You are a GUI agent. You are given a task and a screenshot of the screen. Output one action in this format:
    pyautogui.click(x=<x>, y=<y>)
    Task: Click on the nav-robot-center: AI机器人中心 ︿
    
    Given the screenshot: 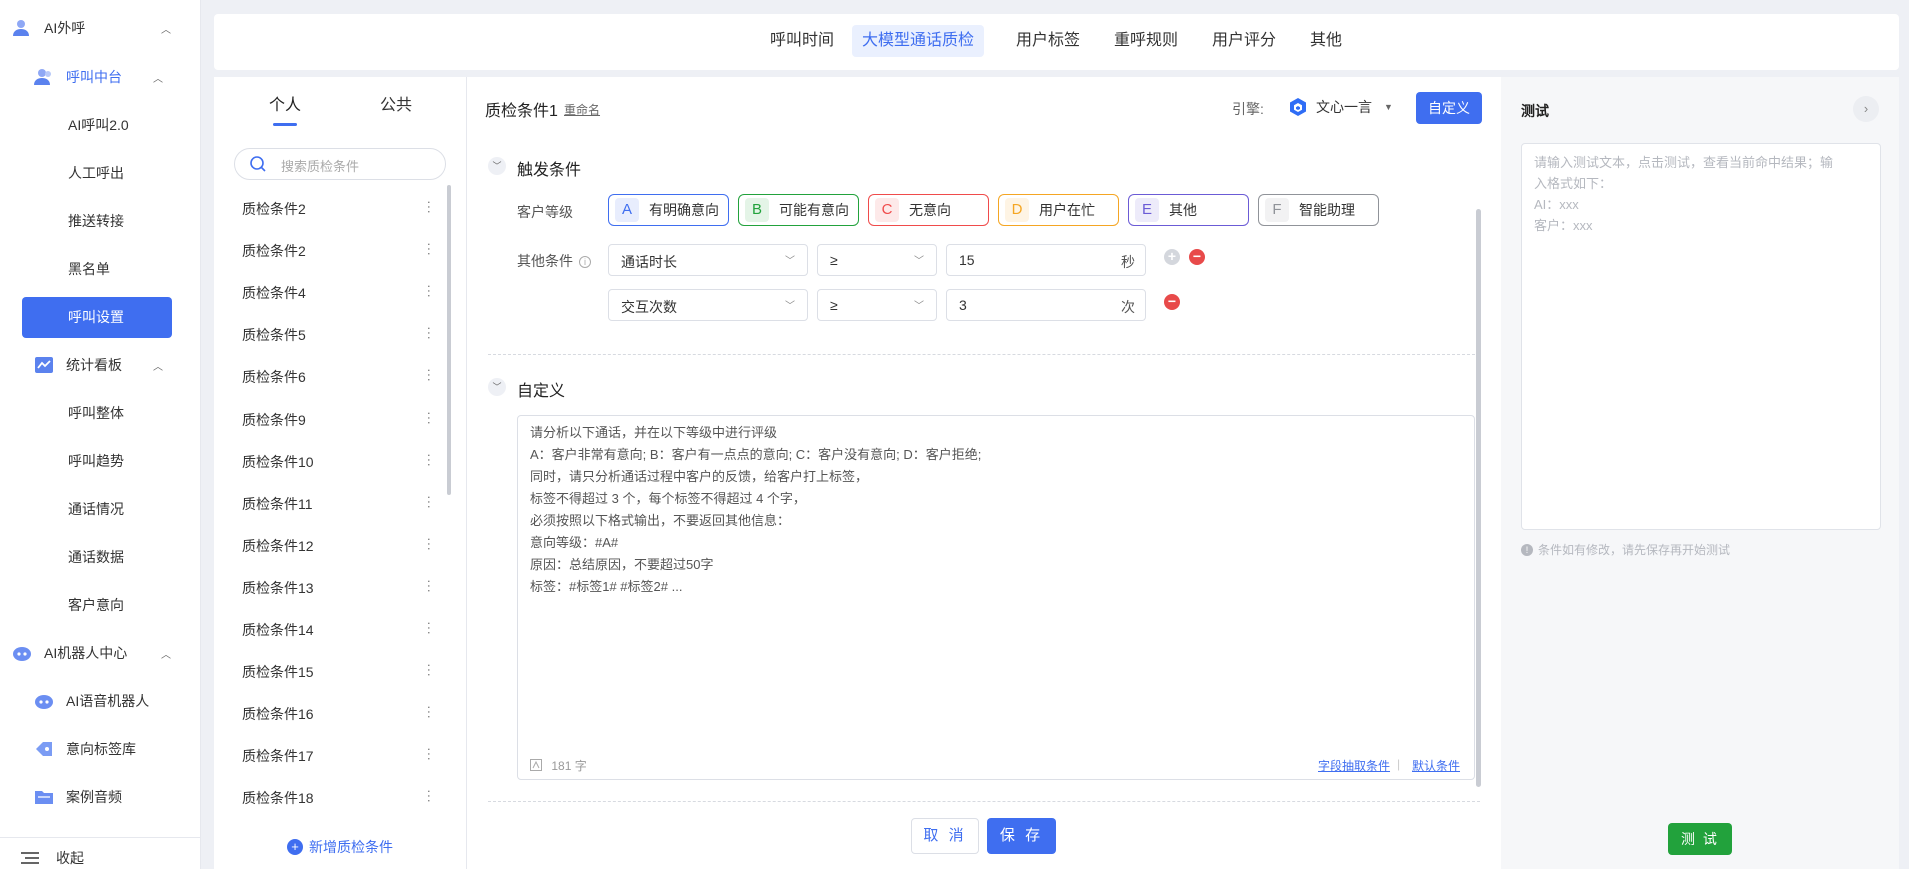 What is the action you would take?
    pyautogui.click(x=100, y=653)
    